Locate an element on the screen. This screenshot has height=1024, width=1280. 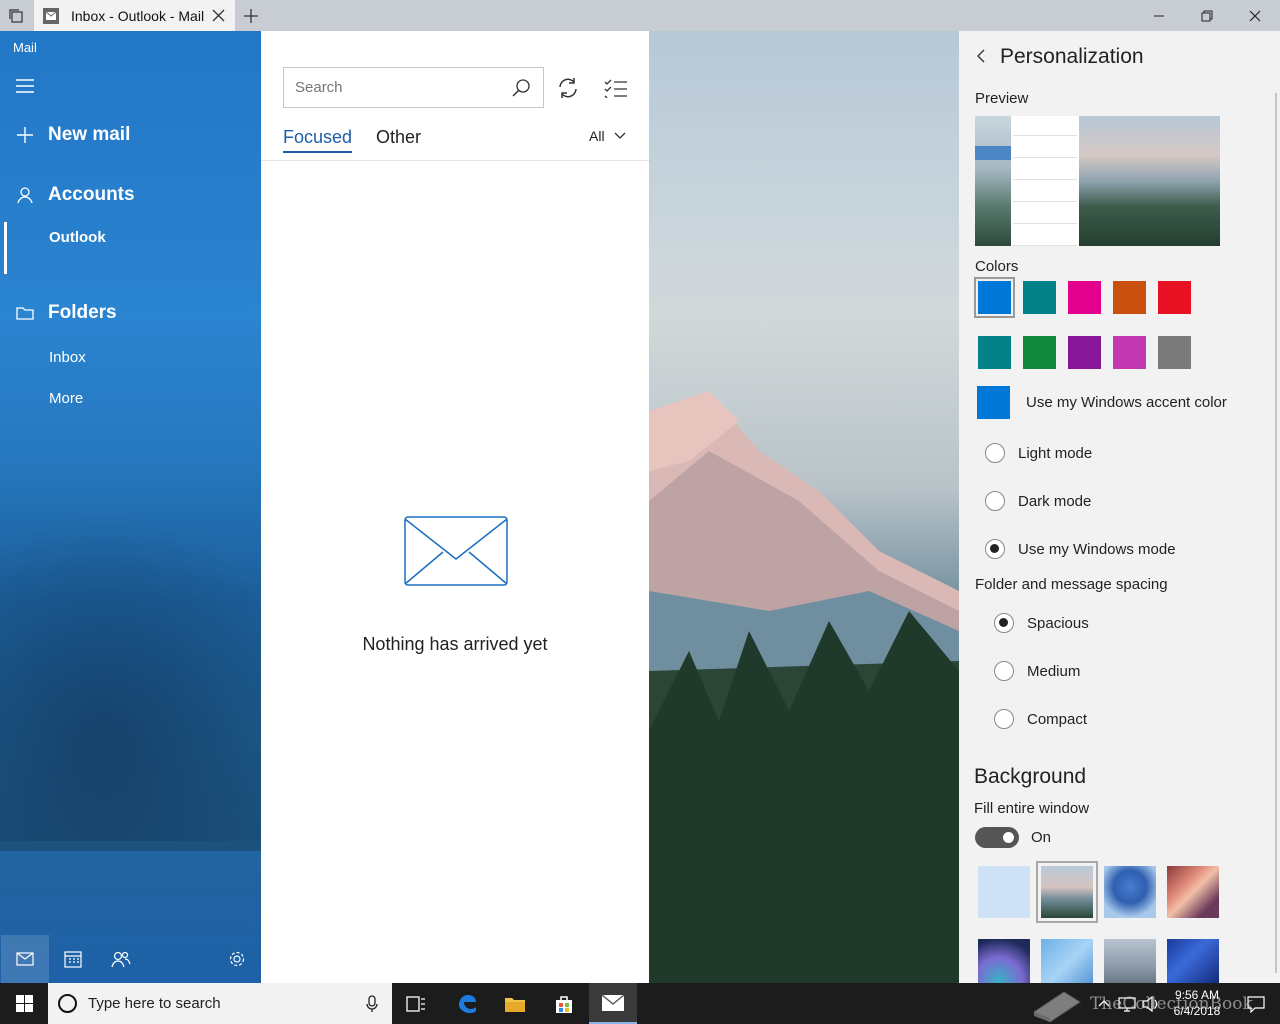
person-icon is located at coordinates (25, 195).